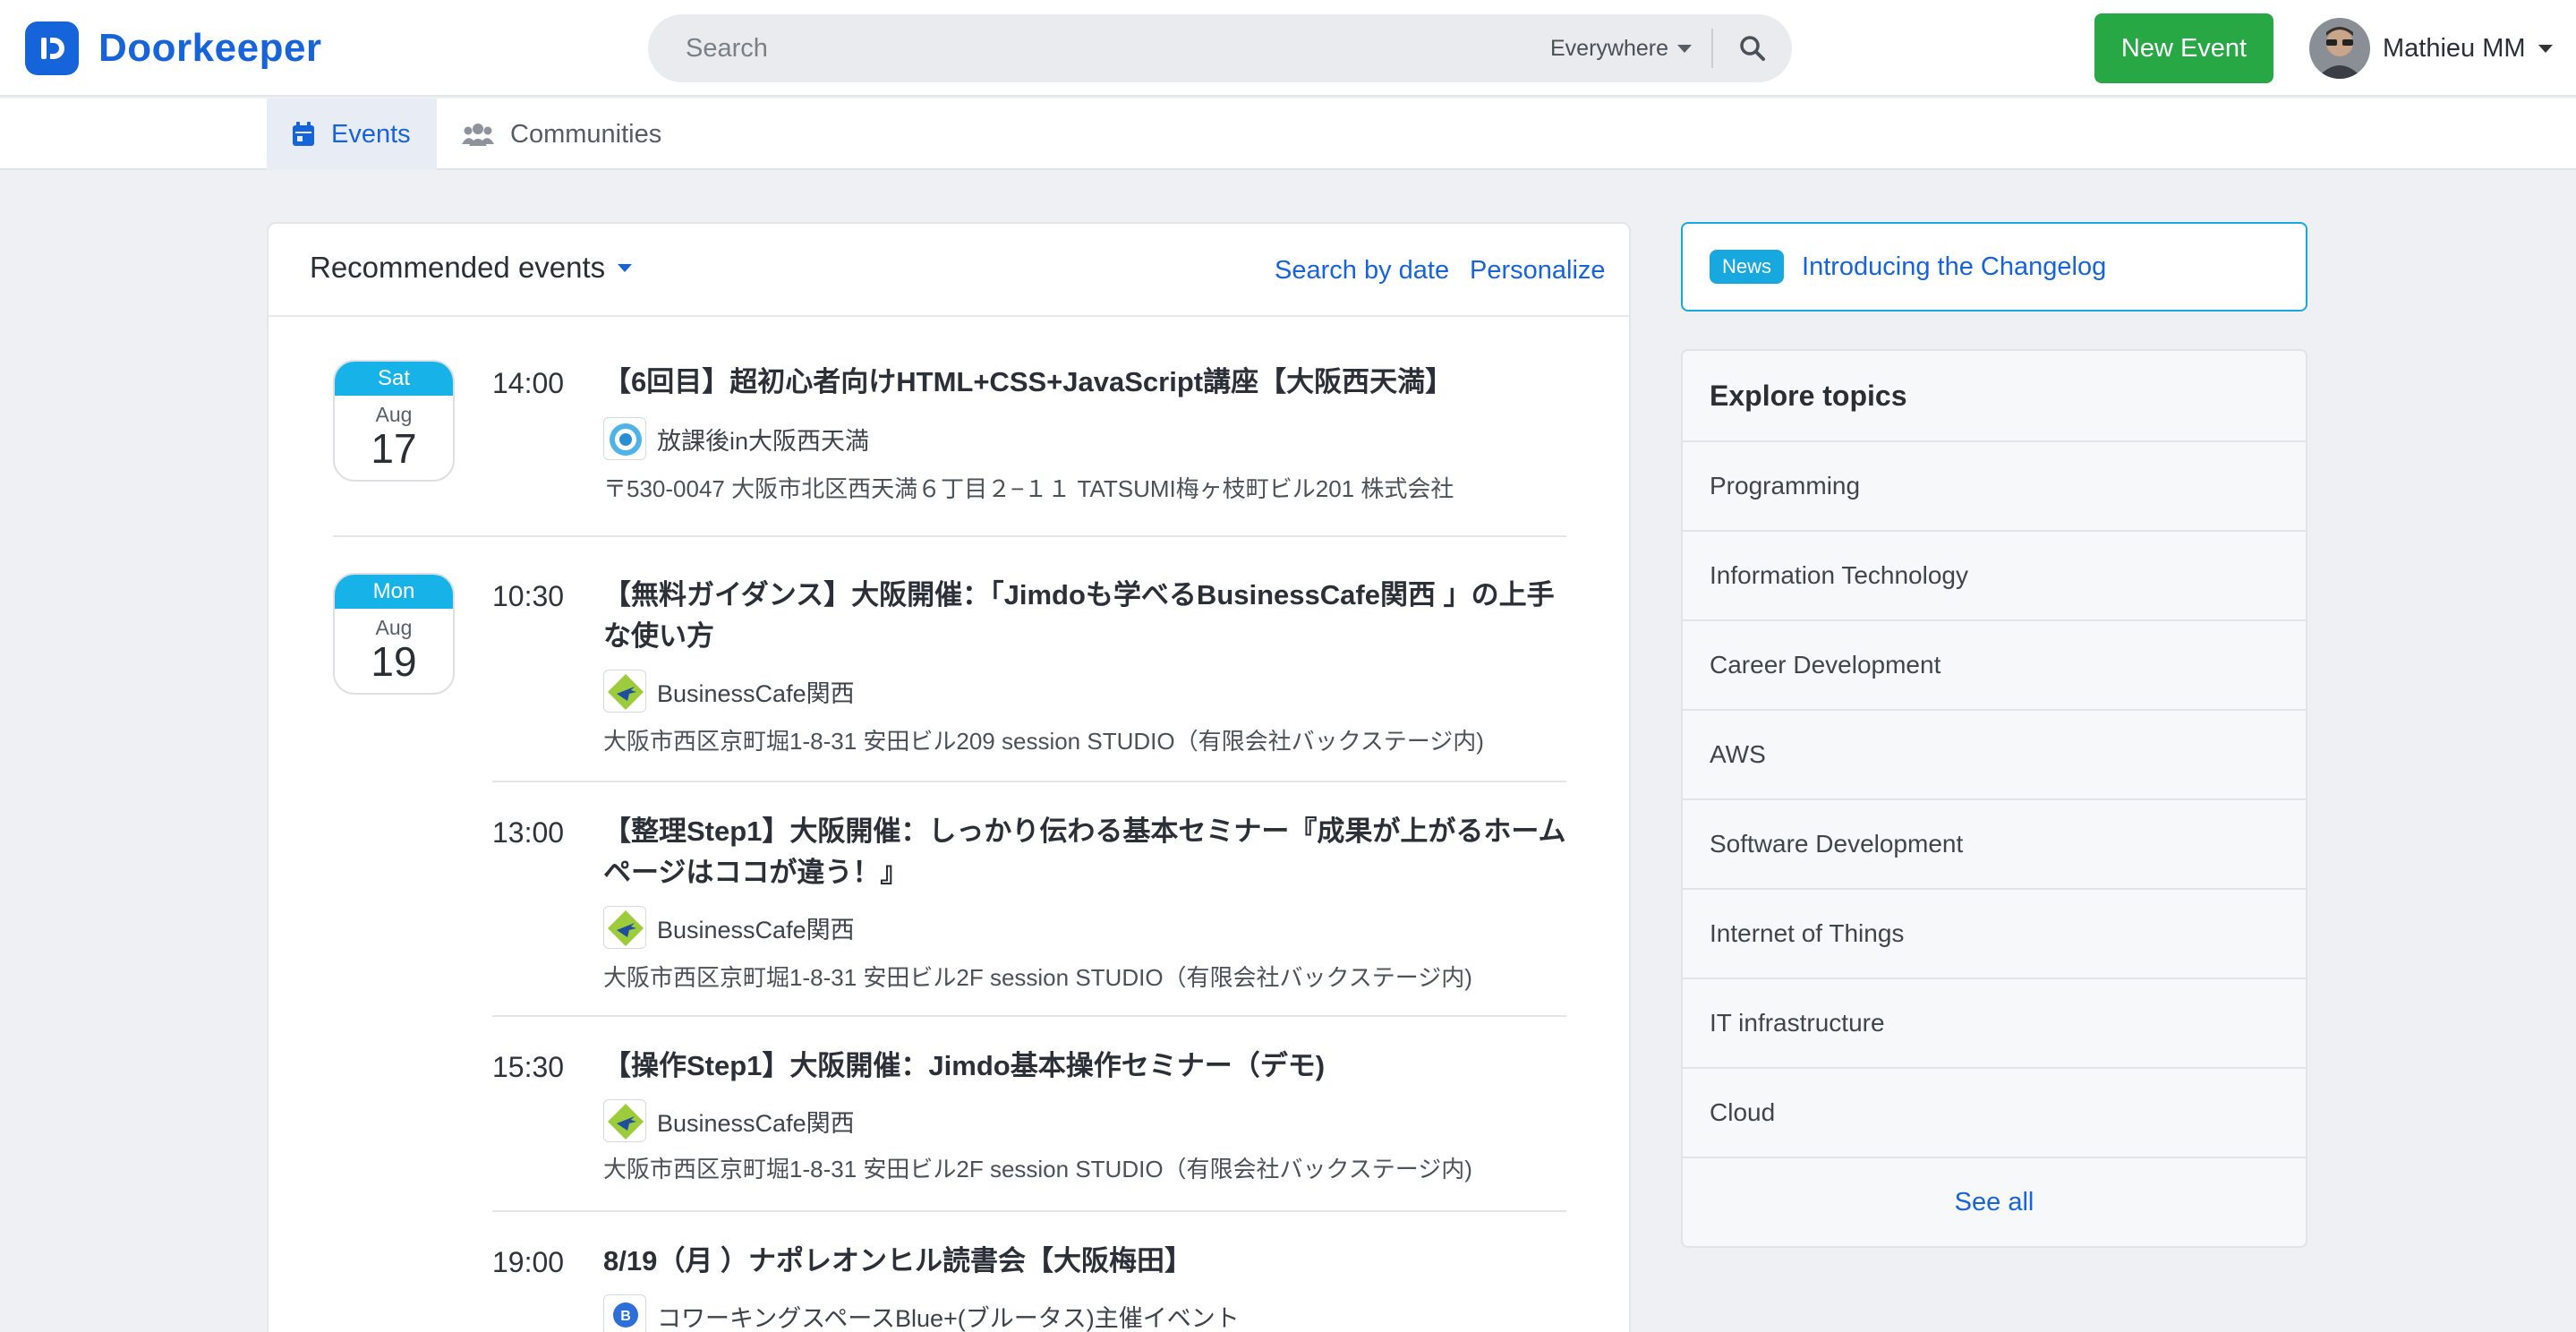  What do you see at coordinates (528, 832) in the screenshot?
I see `event-time: 13:00` at bounding box center [528, 832].